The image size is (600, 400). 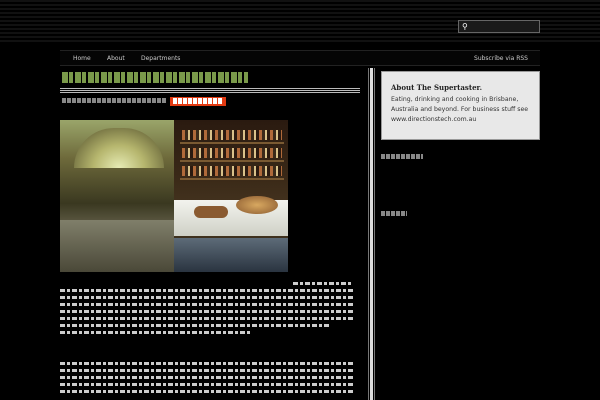 I want to click on post-meta-glyphs, so click(x=114, y=100).